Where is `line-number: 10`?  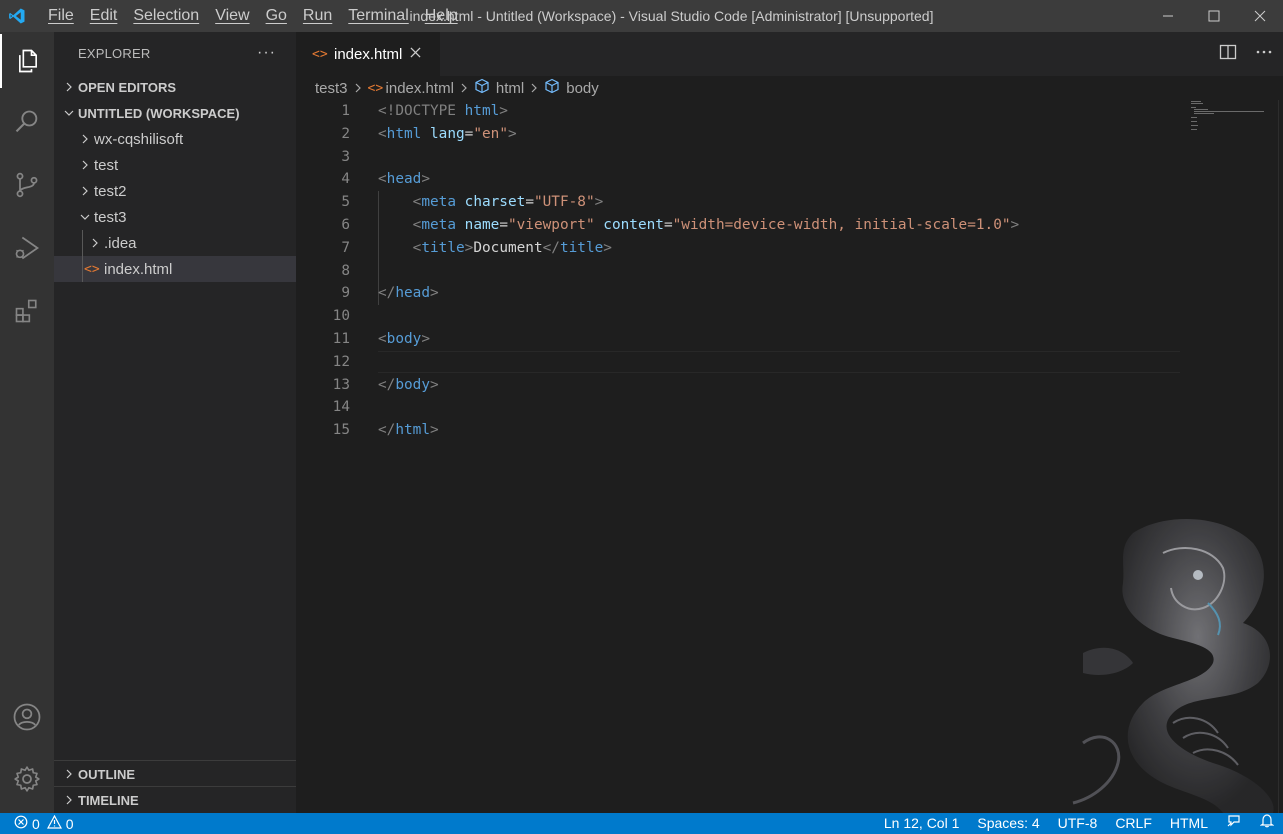
line-number: 10 is located at coordinates (341, 316).